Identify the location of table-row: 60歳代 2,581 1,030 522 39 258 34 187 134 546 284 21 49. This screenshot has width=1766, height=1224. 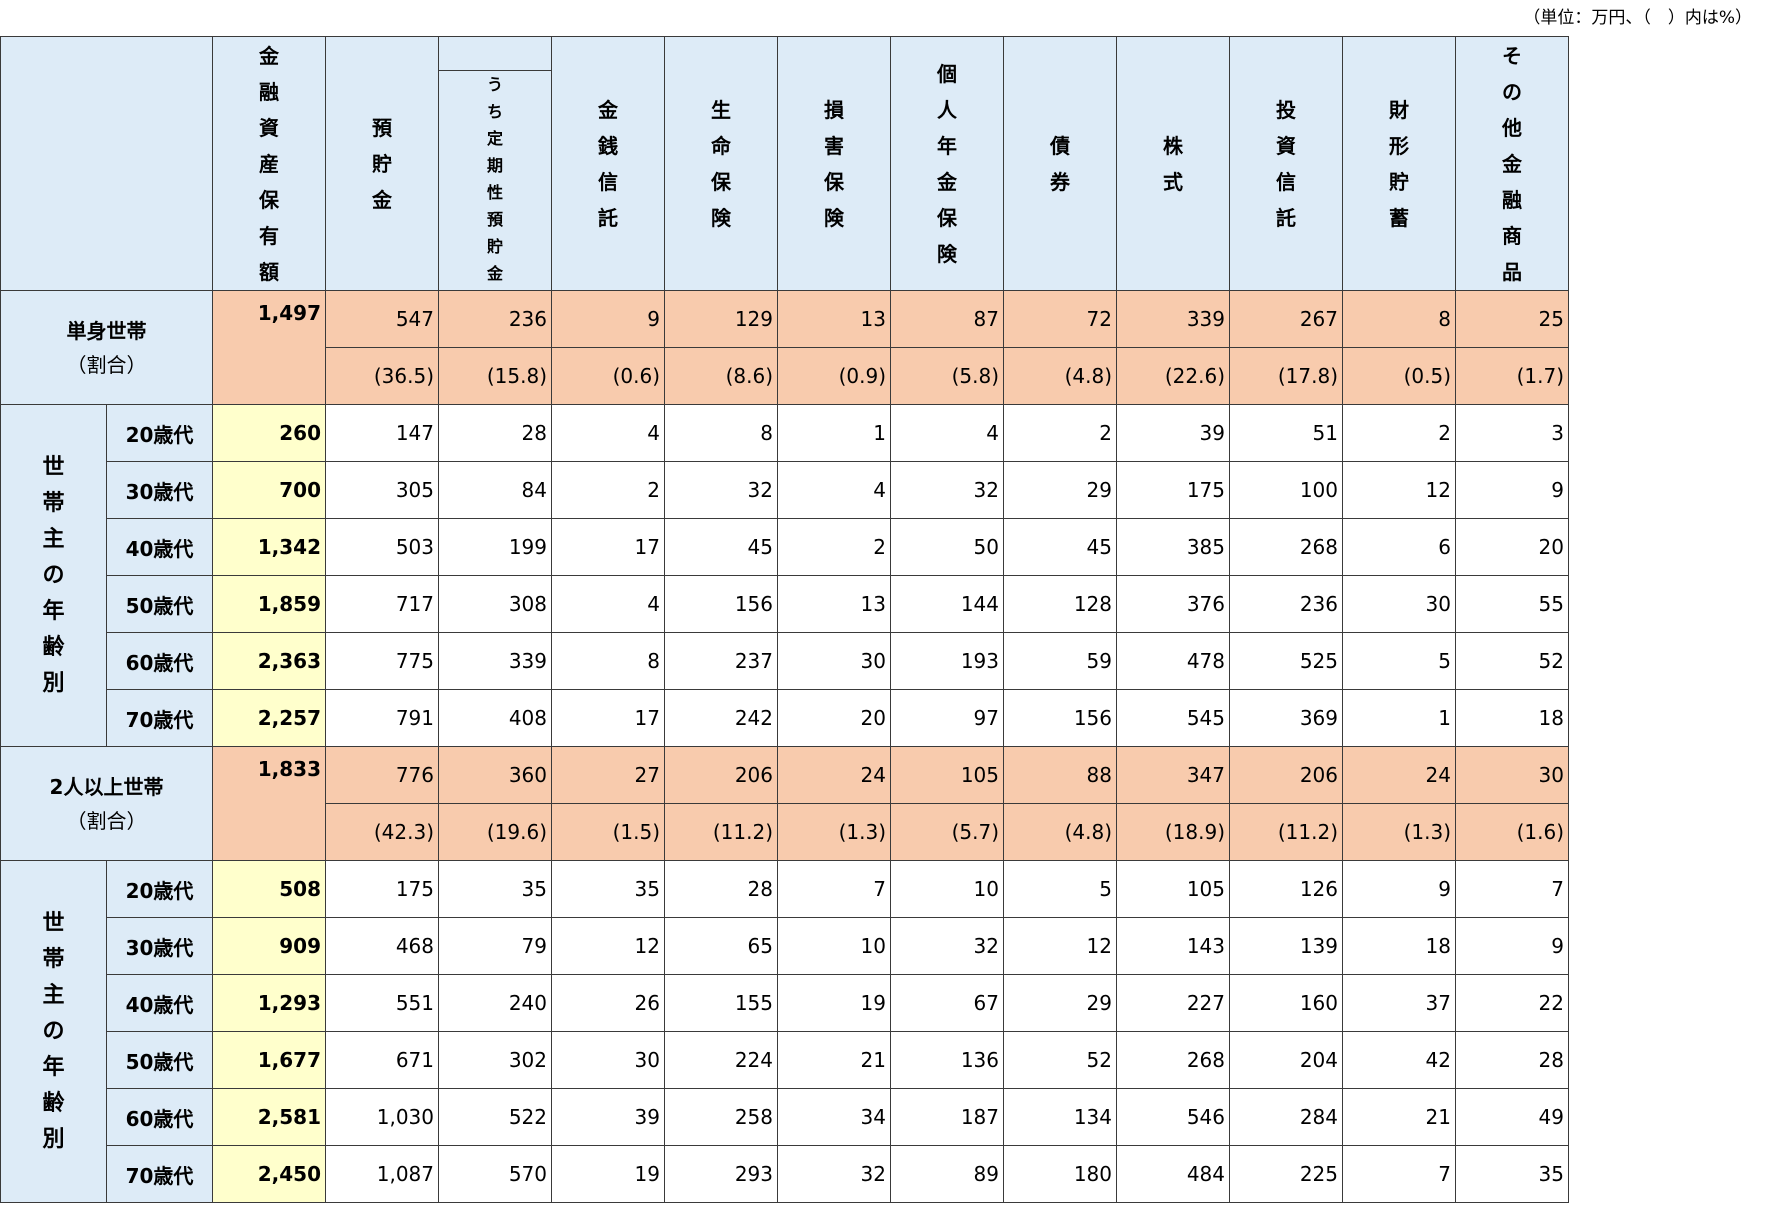
(785, 1117).